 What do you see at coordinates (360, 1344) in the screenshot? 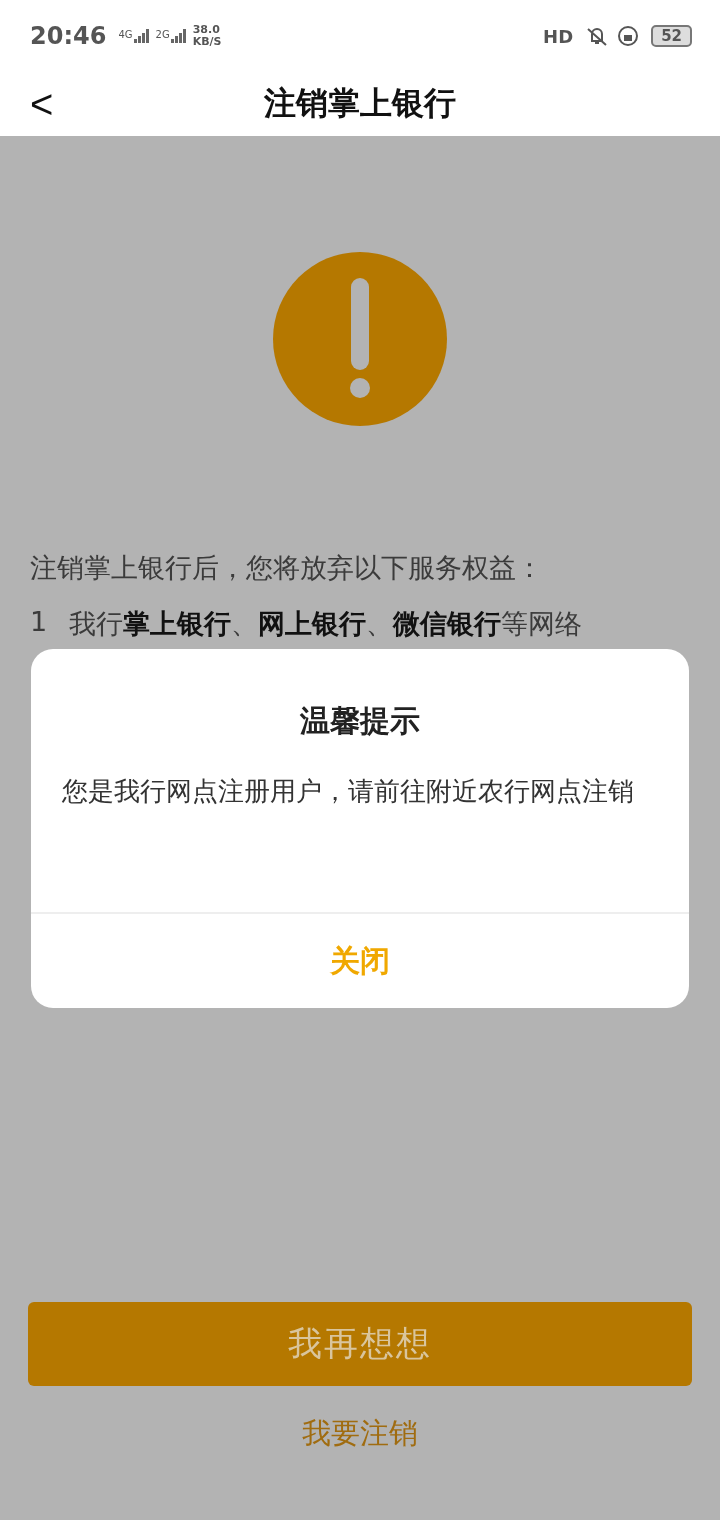
I see `reconsider-button: 我再想想` at bounding box center [360, 1344].